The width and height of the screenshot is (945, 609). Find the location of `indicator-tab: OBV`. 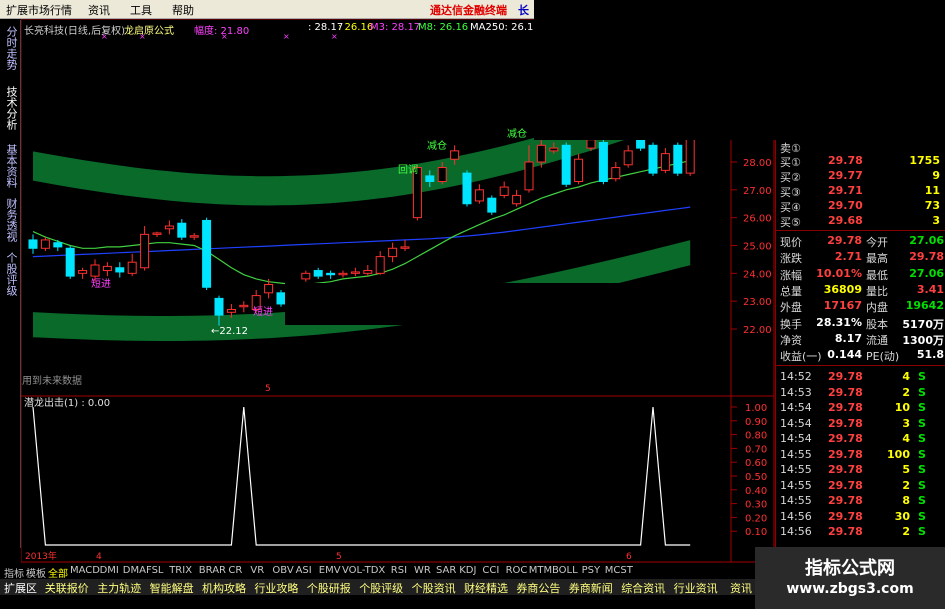

indicator-tab: OBV is located at coordinates (282, 570).